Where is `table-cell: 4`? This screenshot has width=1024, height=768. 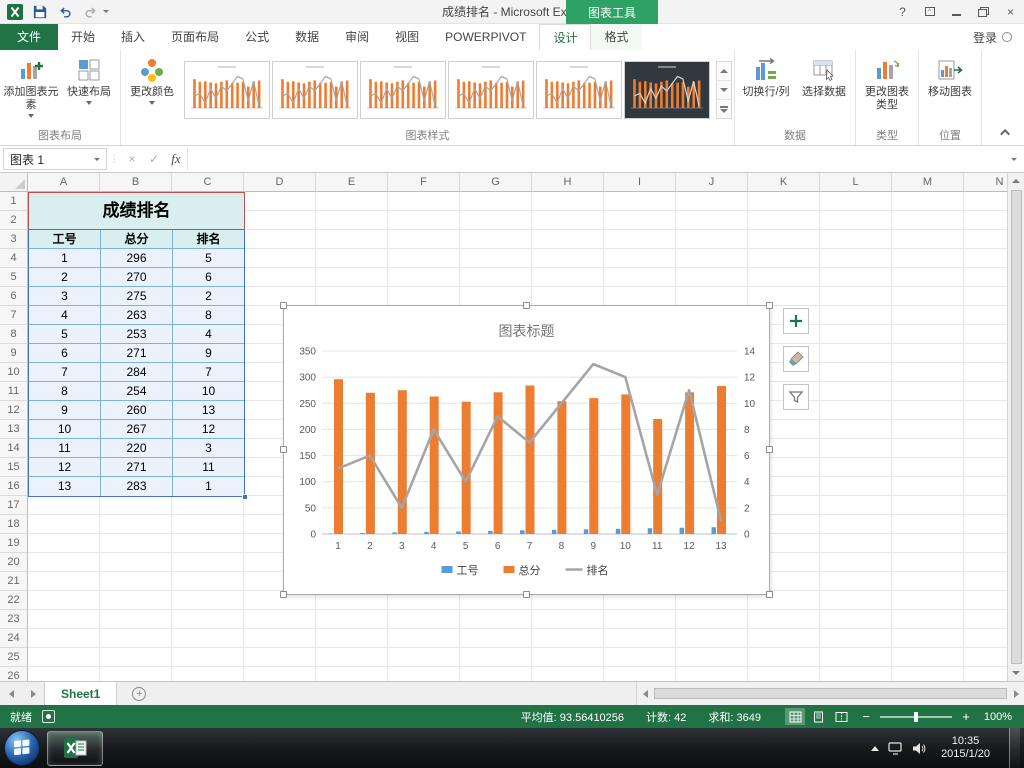 table-cell: 4 is located at coordinates (65, 315).